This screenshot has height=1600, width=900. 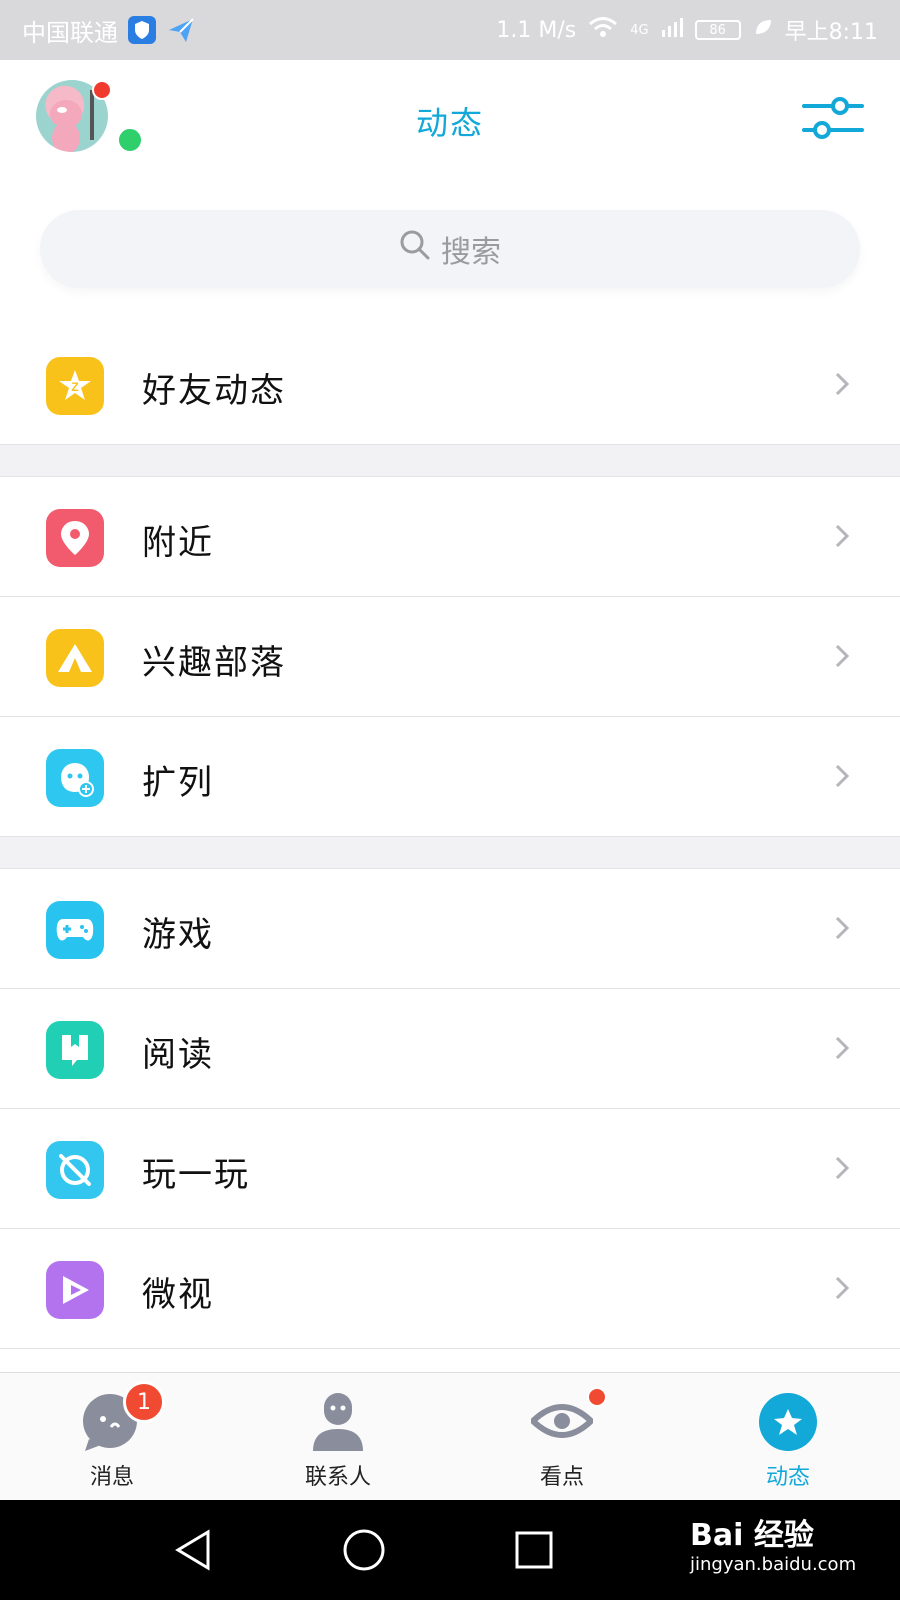 What do you see at coordinates (337, 1477) in the screenshot?
I see `tab-label: 联系人` at bounding box center [337, 1477].